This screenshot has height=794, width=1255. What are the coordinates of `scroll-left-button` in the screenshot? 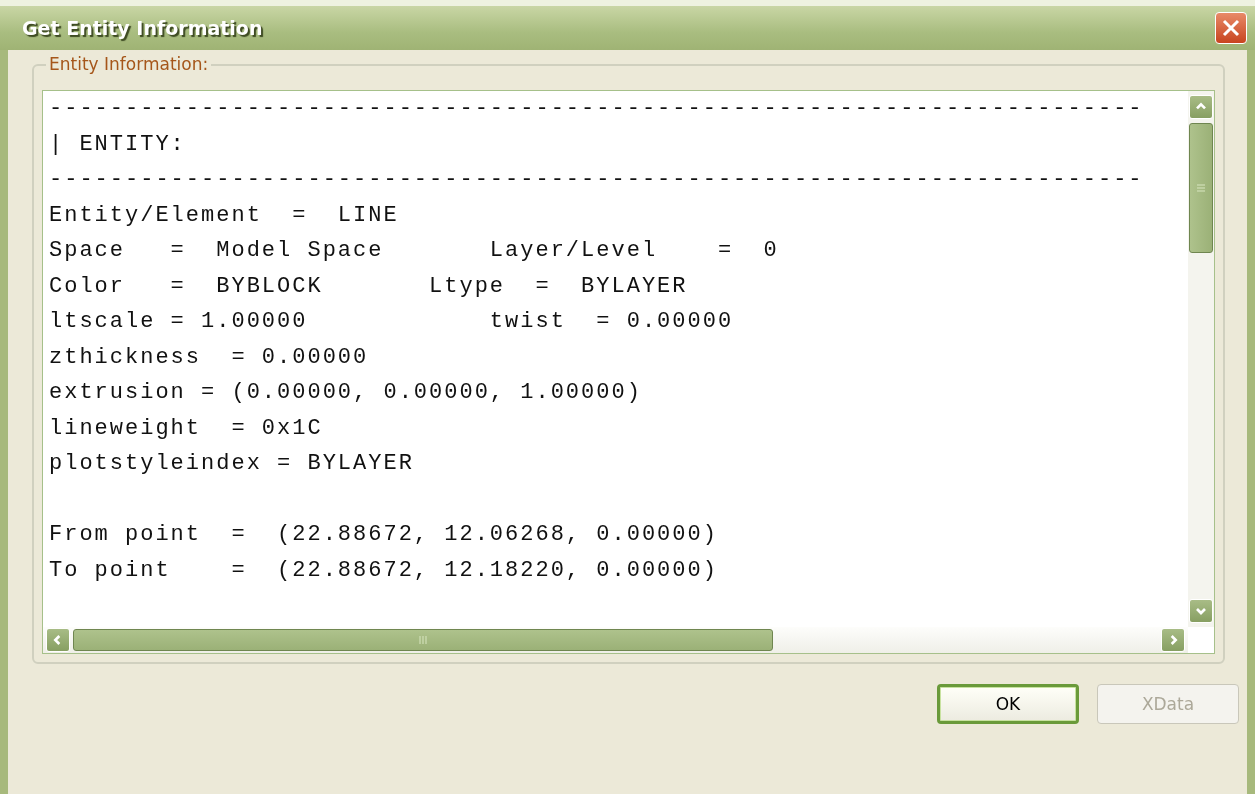 It's located at (58, 640).